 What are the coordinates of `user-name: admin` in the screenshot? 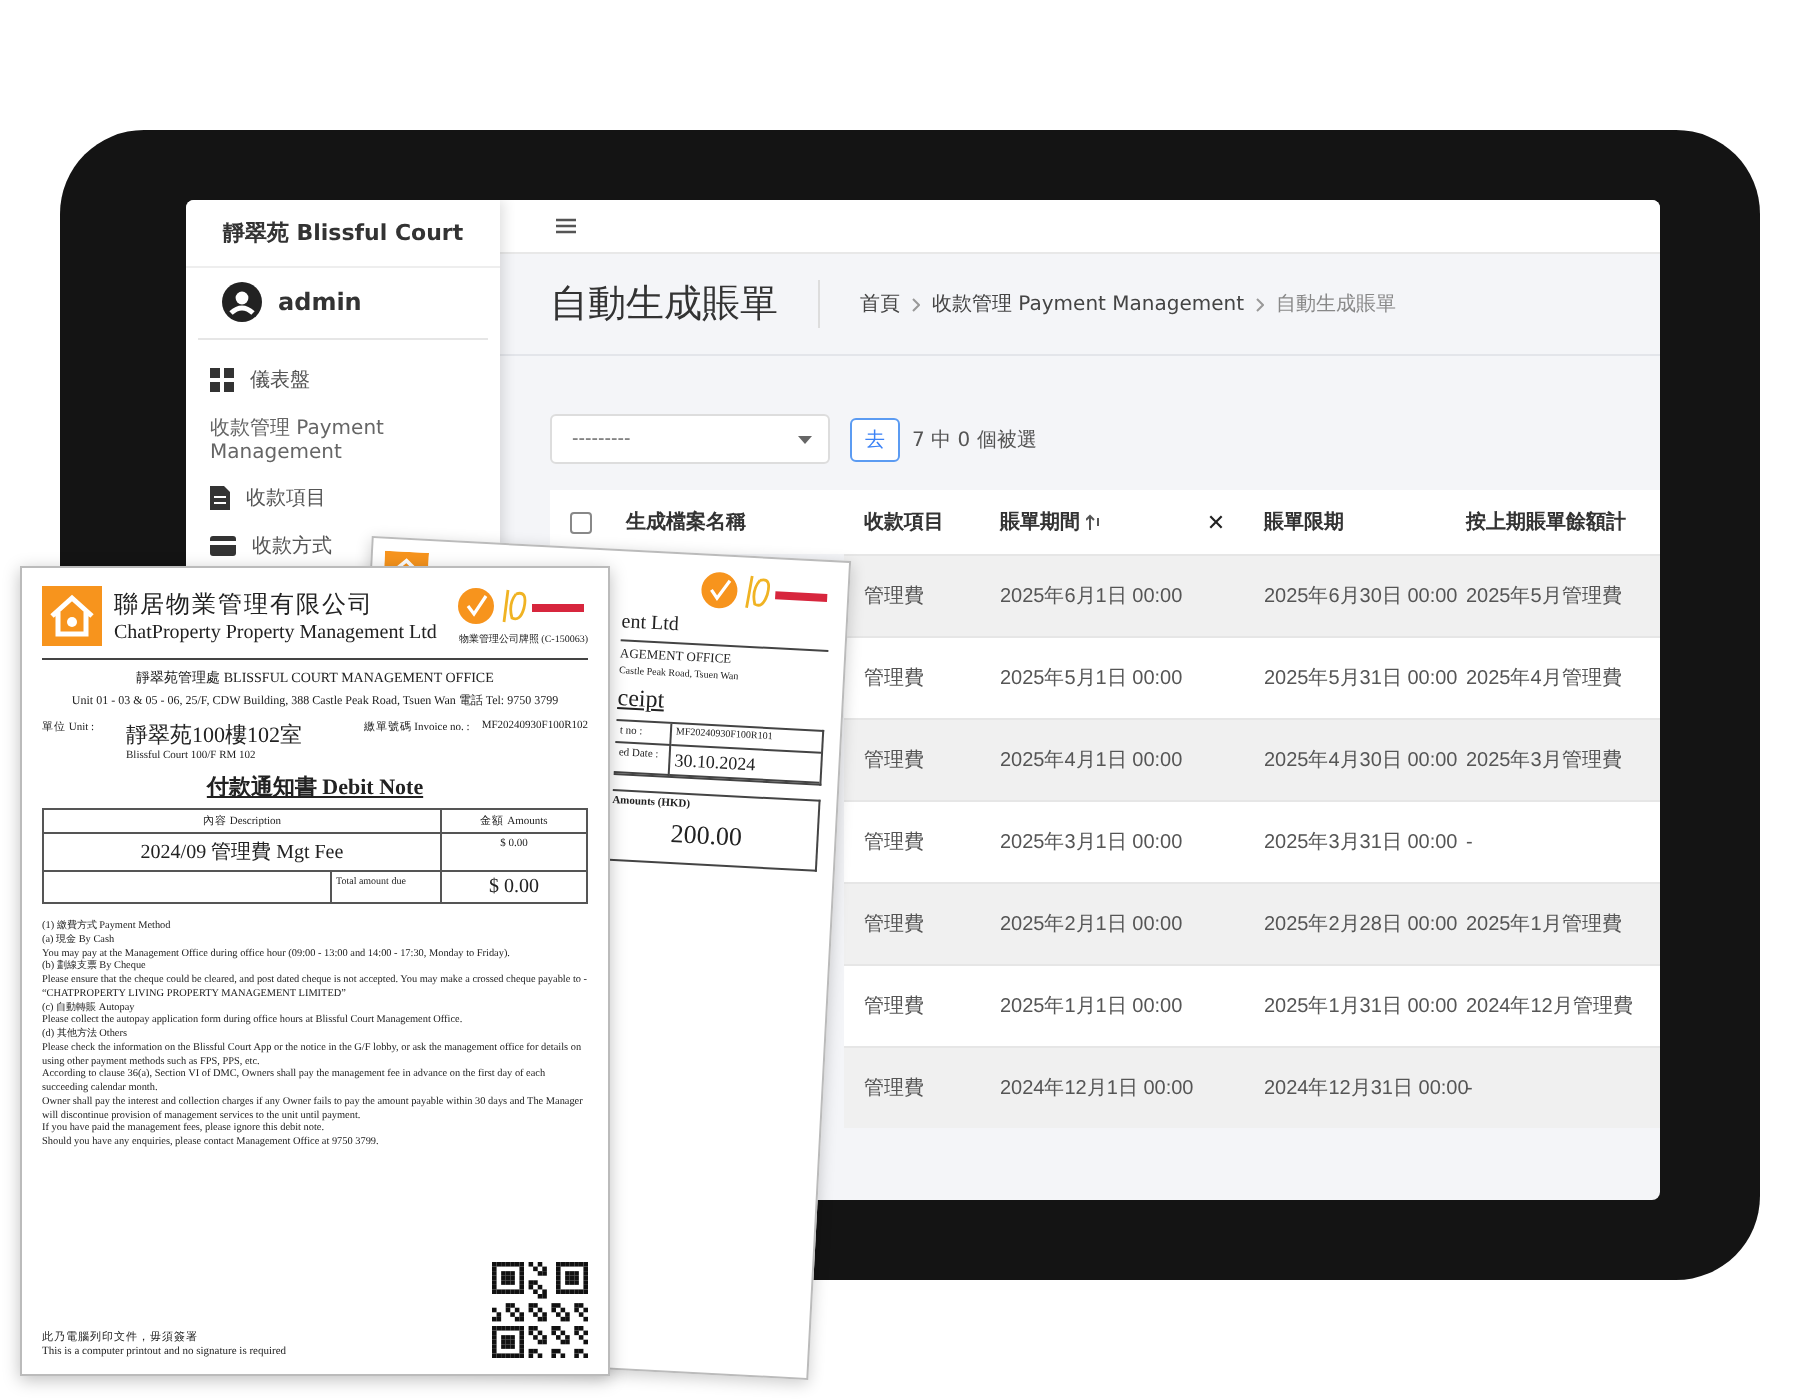 It's located at (320, 302).